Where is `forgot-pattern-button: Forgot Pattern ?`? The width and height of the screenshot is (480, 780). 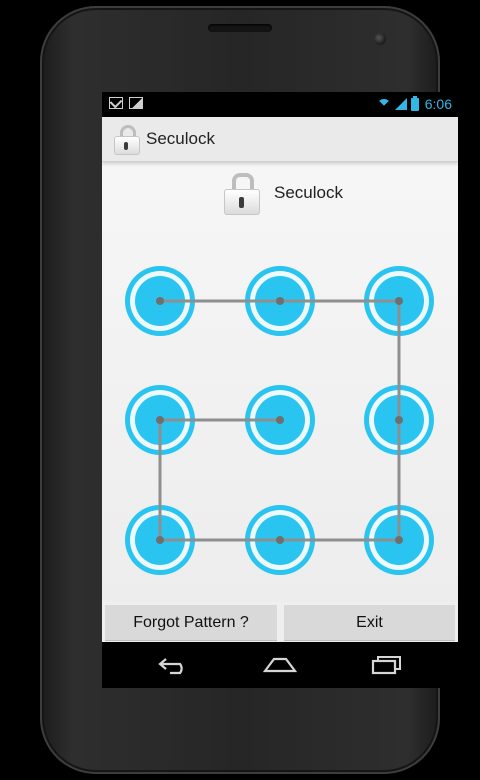 forgot-pattern-button: Forgot Pattern ? is located at coordinates (191, 623).